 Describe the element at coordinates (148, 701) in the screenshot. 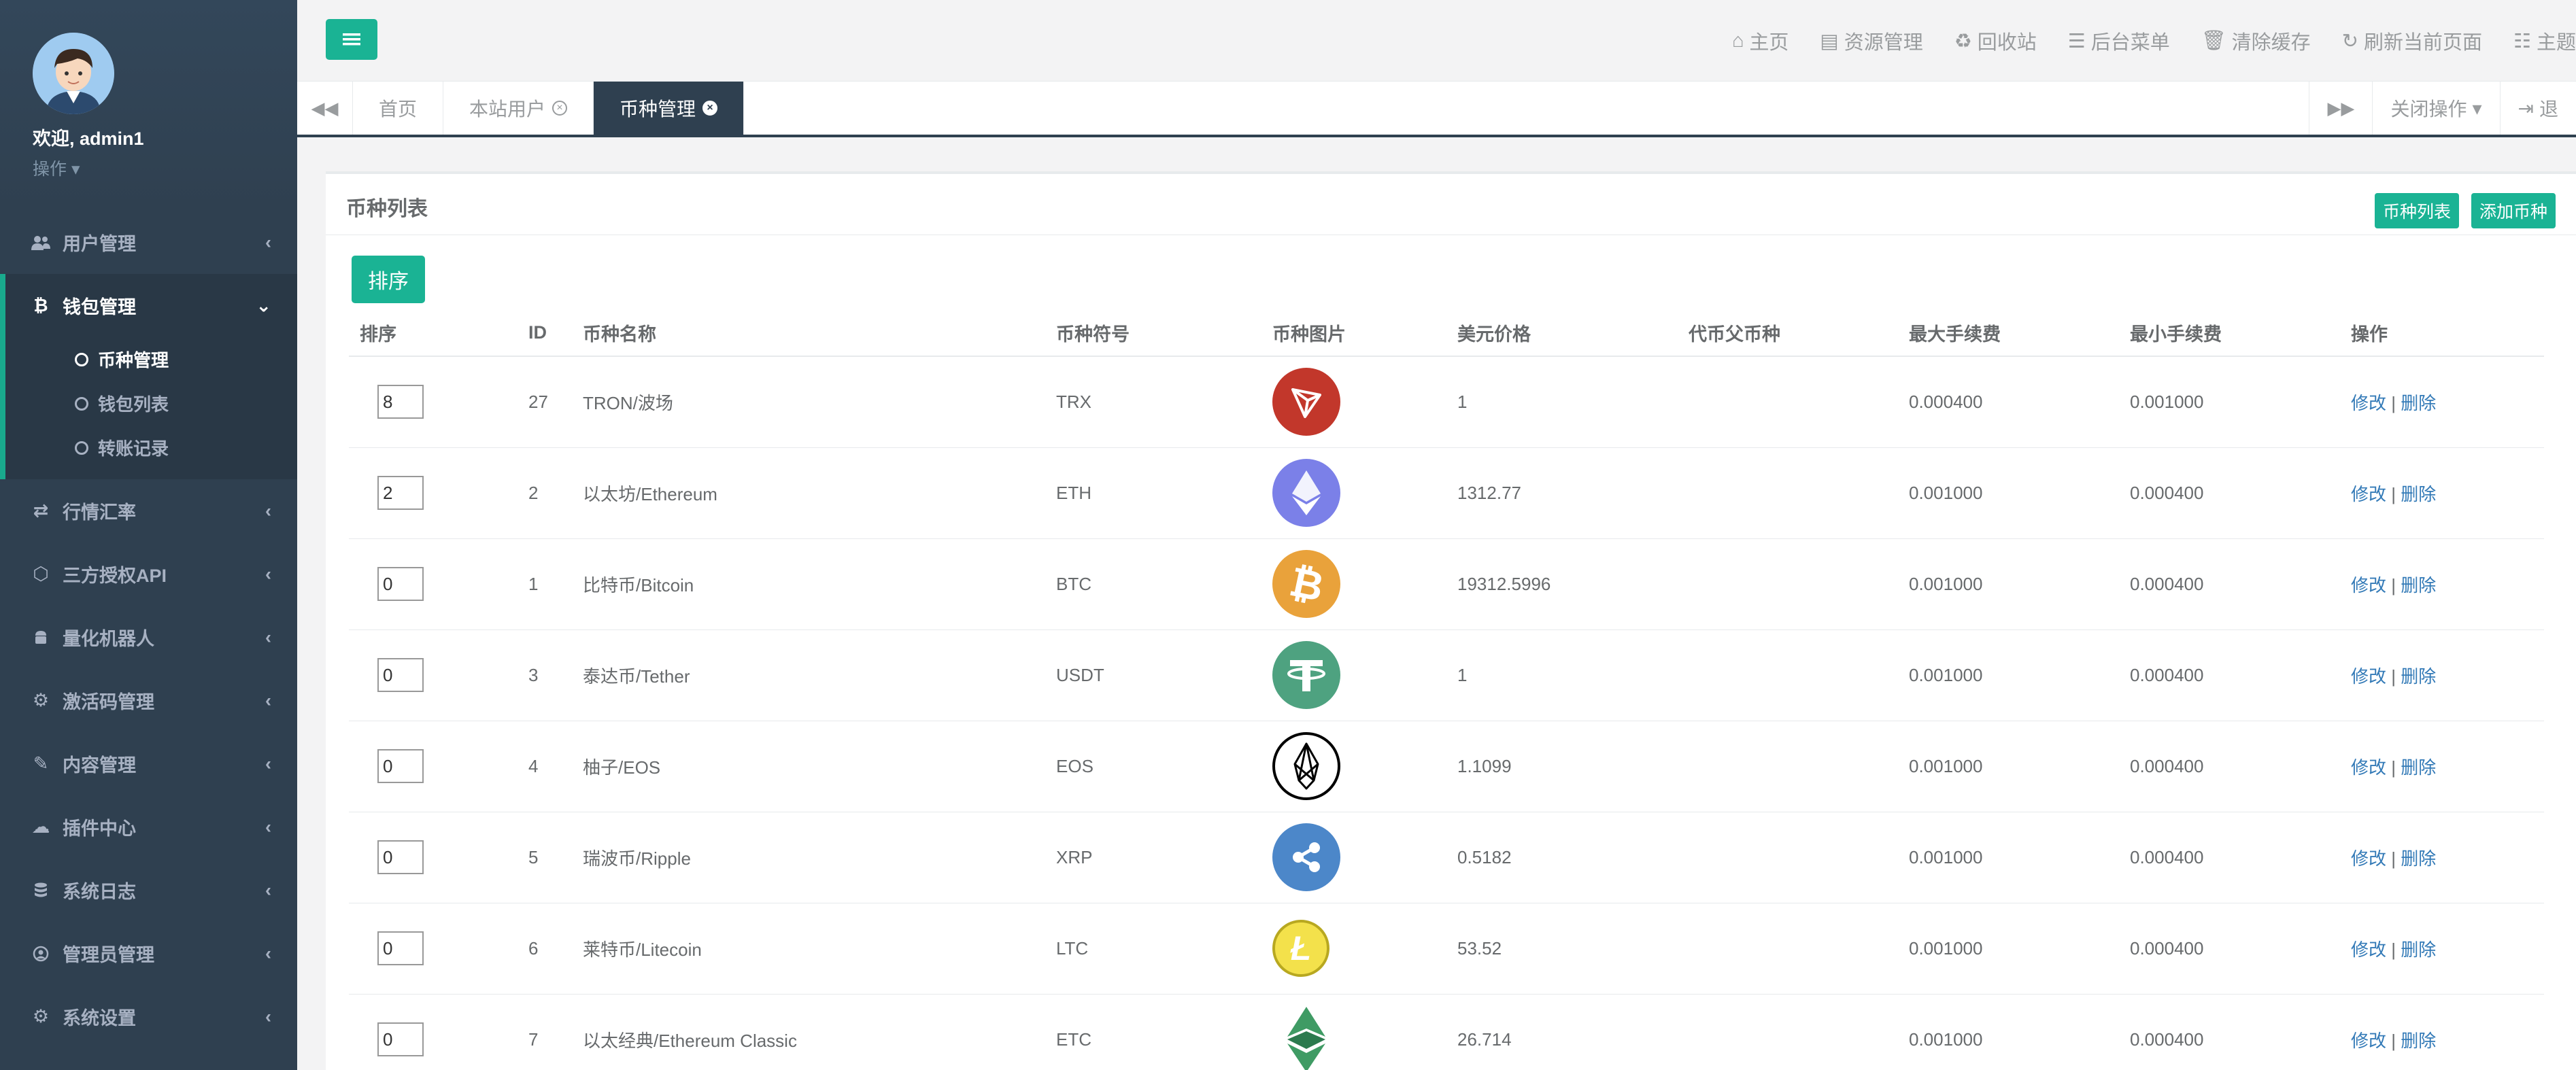

I see `sidebar-item-activation: ⚙ 激活码管理 ‹` at that location.